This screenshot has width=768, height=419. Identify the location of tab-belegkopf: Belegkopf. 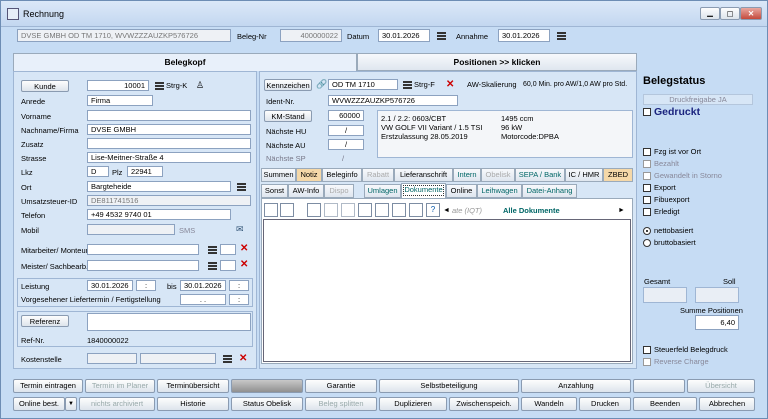
(185, 62).